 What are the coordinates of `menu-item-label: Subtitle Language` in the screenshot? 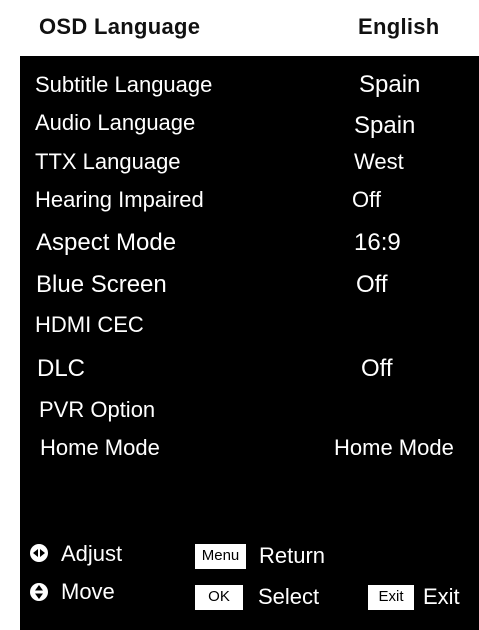 It's located at (124, 84).